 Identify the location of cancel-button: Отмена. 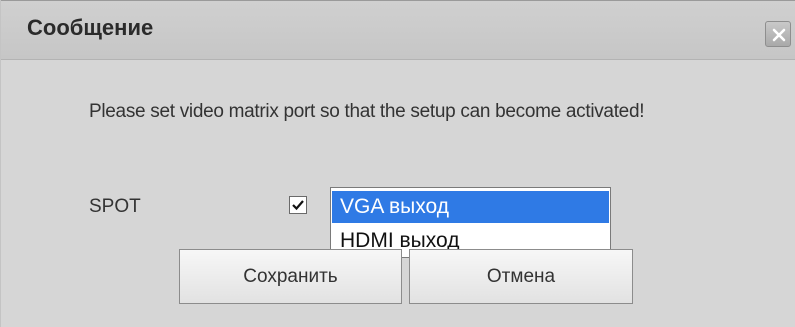
(521, 276).